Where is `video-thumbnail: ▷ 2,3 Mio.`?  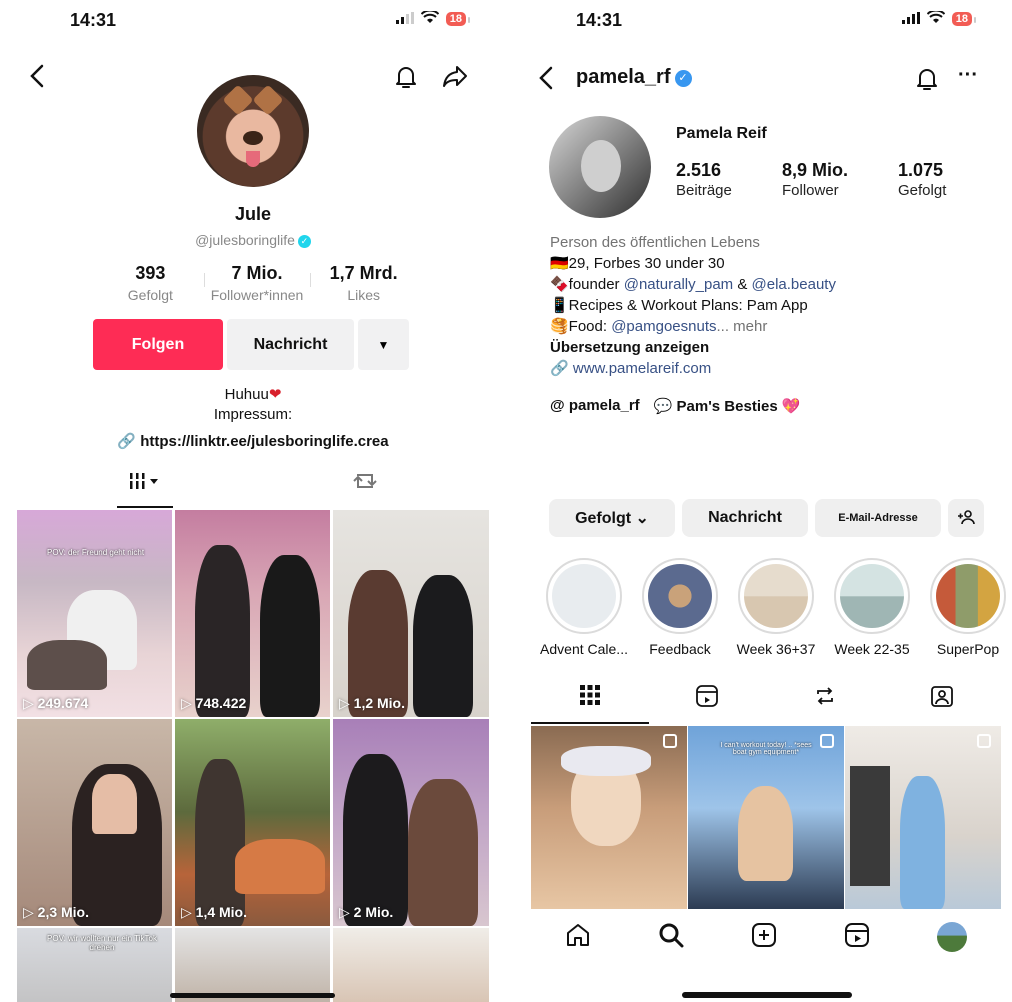 video-thumbnail: ▷ 2,3 Mio. is located at coordinates (94, 822).